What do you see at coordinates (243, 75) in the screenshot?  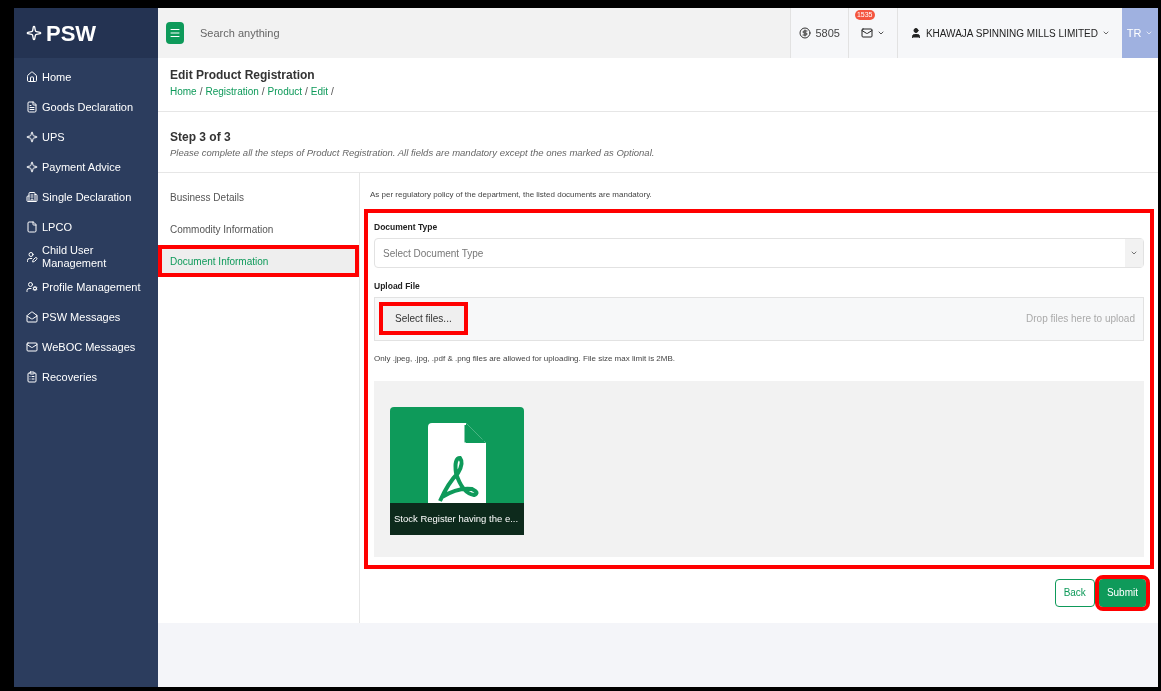 I see `page-title: Edit Product Registration` at bounding box center [243, 75].